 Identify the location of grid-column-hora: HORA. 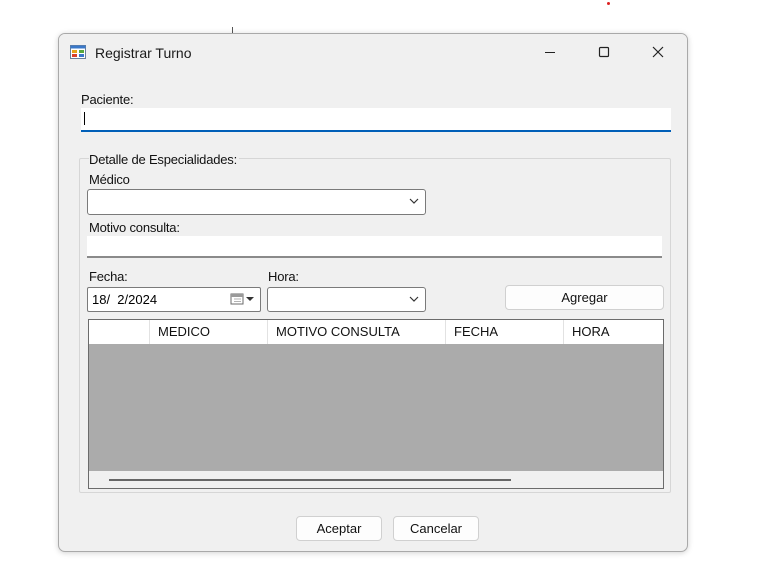
(613, 332).